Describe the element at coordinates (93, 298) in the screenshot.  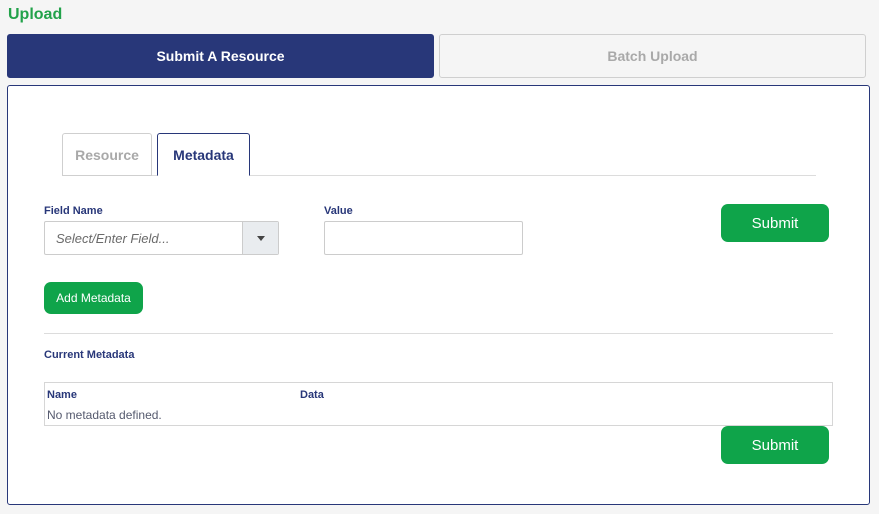
I see `add-metadata-button: Add Metadata` at that location.